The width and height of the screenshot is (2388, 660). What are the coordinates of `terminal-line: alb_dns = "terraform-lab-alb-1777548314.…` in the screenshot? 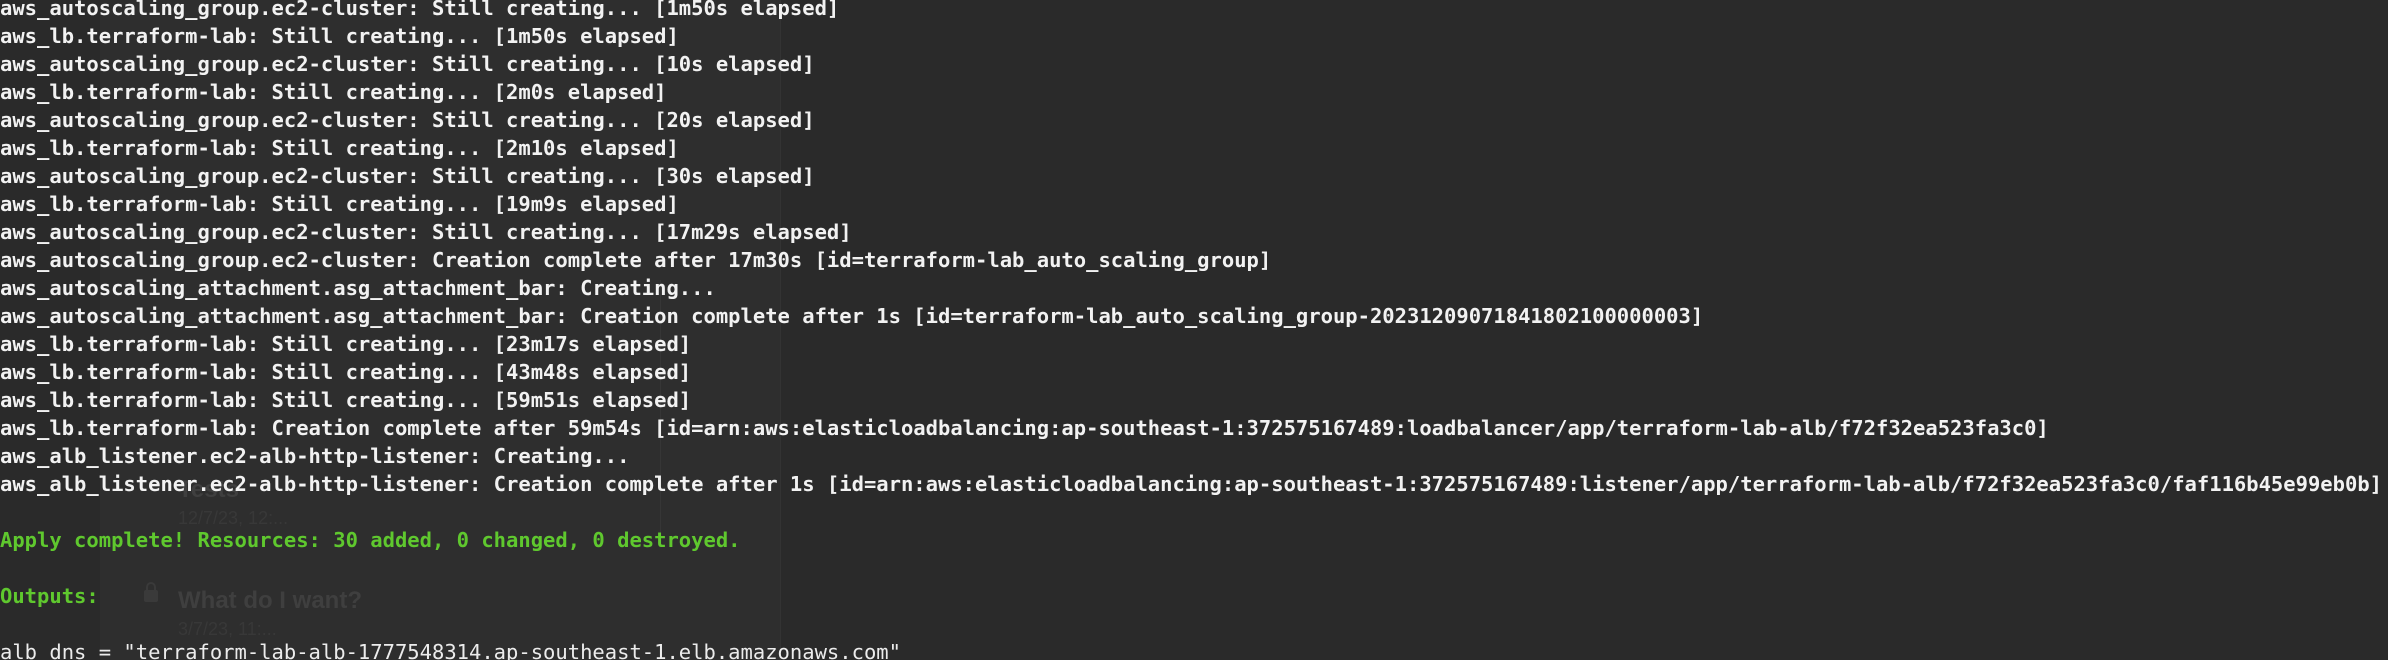 It's located at (450, 650).